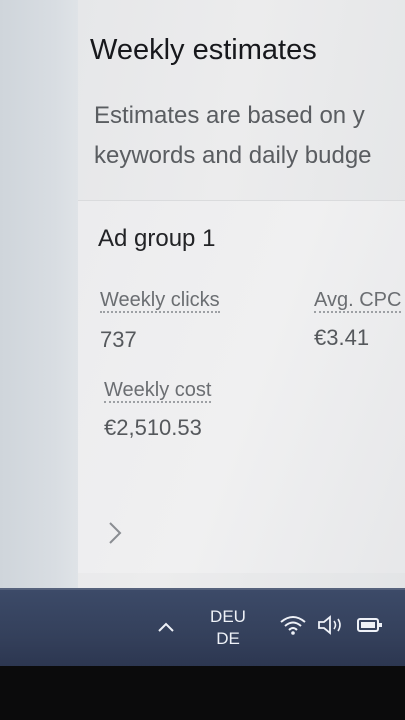 Image resolution: width=405 pixels, height=720 pixels. What do you see at coordinates (233, 155) in the screenshot?
I see `description-line-2: keywords and daily budge` at bounding box center [233, 155].